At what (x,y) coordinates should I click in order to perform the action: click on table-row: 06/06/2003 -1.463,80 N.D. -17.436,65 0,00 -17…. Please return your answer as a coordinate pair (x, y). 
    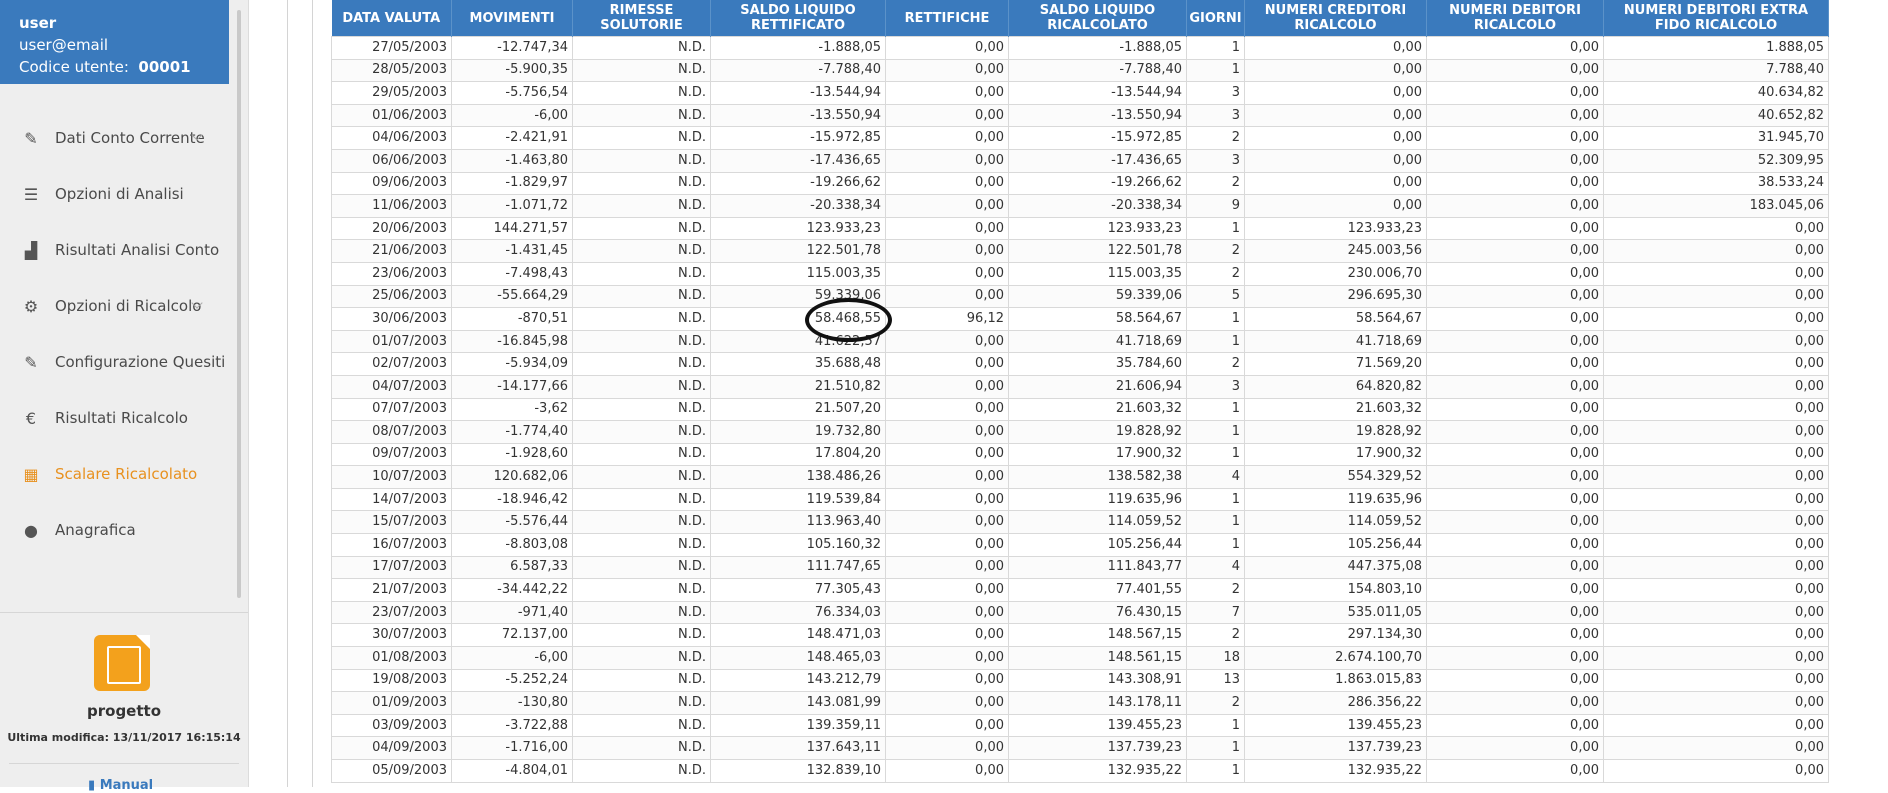
    Looking at the image, I should click on (1080, 160).